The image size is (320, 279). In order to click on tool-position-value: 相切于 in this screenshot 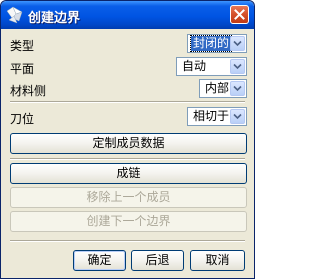, I will do `click(211, 116)`.